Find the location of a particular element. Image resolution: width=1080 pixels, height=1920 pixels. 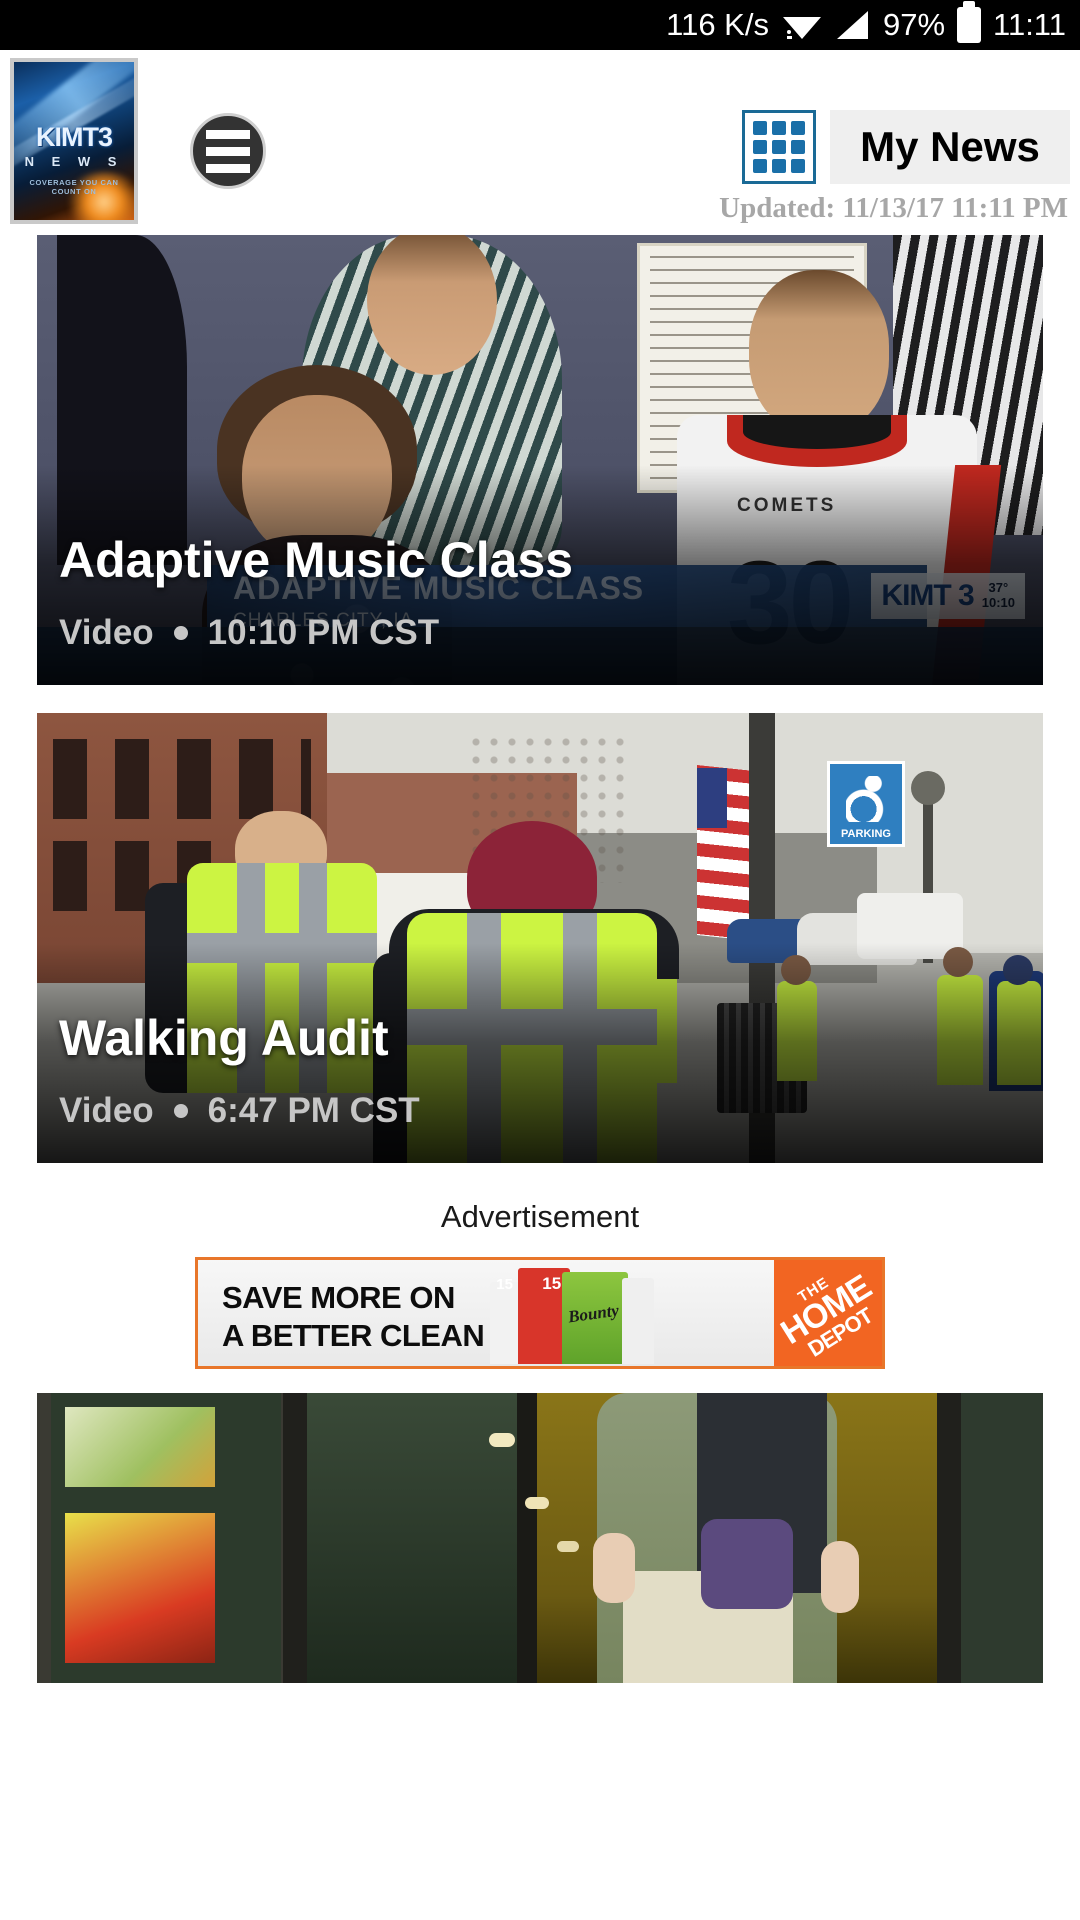

card-title: Walking Audit is located at coordinates (224, 1038).